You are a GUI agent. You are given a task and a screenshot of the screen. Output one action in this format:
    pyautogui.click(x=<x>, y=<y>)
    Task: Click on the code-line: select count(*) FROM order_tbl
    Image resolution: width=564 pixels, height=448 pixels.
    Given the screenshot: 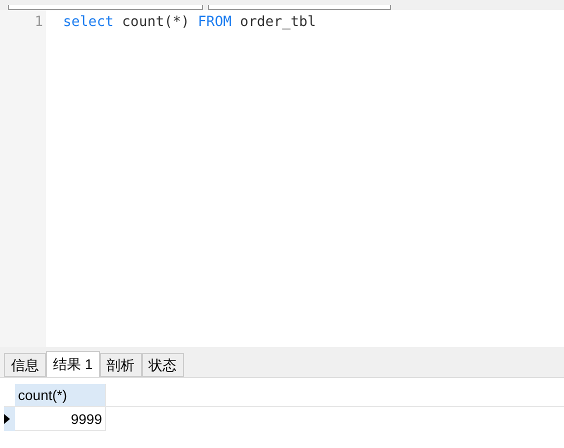 What is the action you would take?
    pyautogui.click(x=190, y=22)
    